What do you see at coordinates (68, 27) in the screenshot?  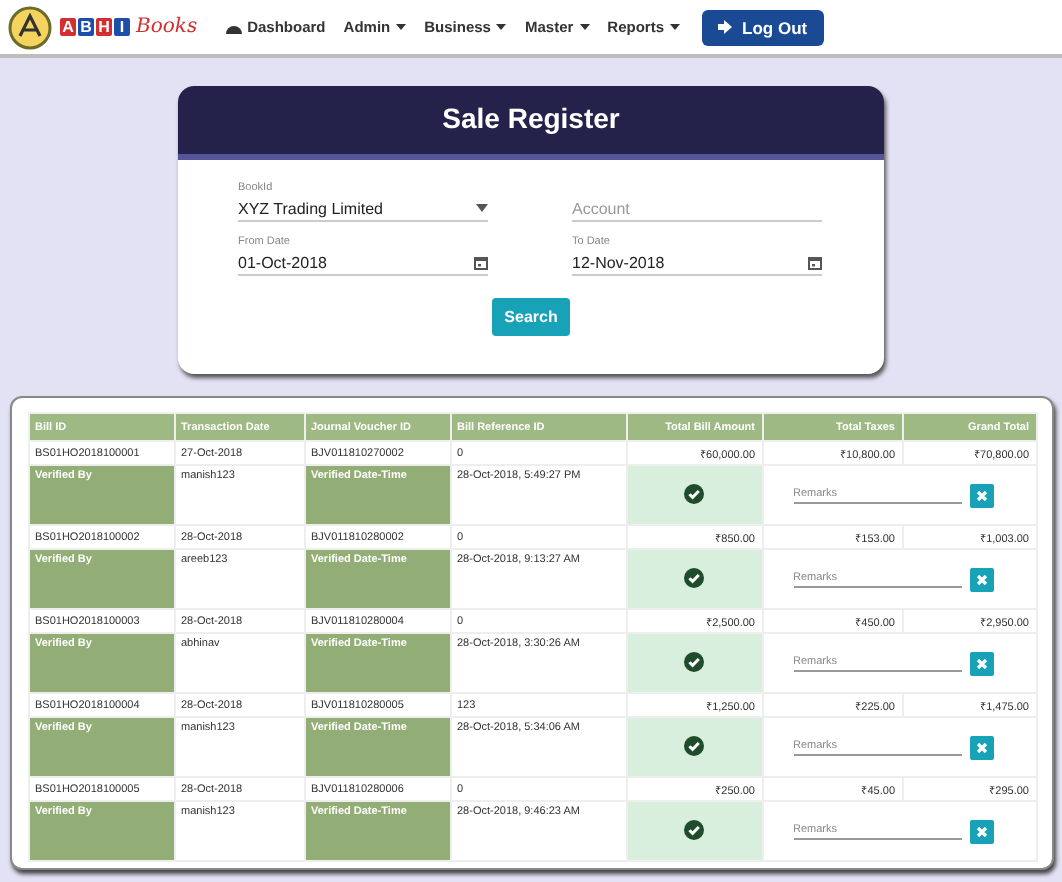 I see `brand-letter: A` at bounding box center [68, 27].